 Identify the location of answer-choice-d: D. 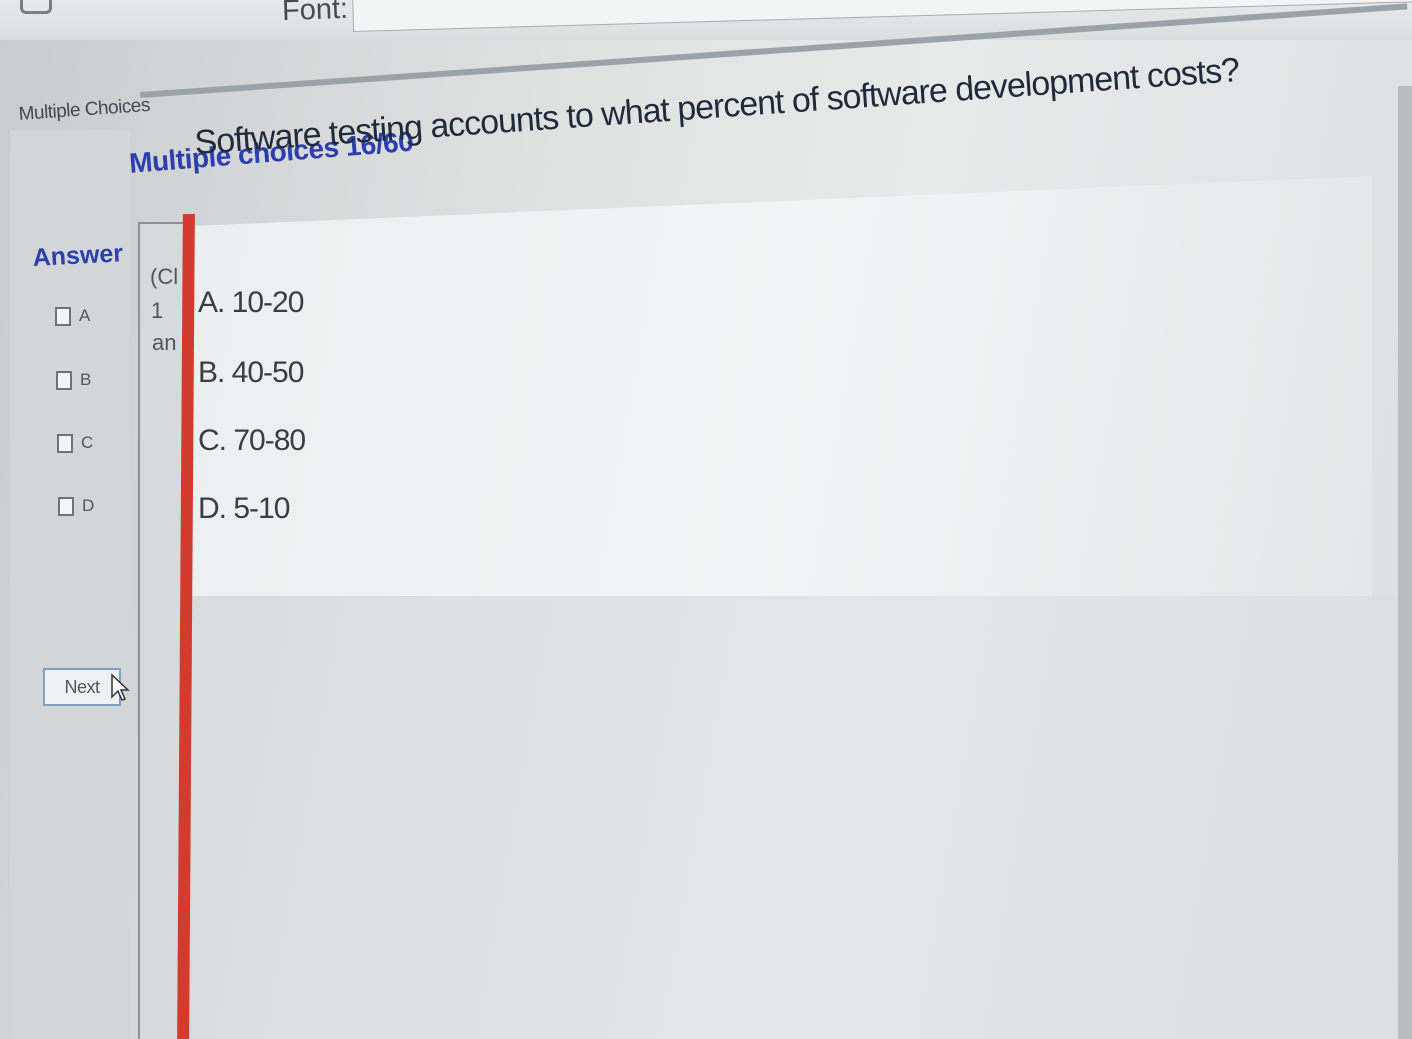
(76, 506).